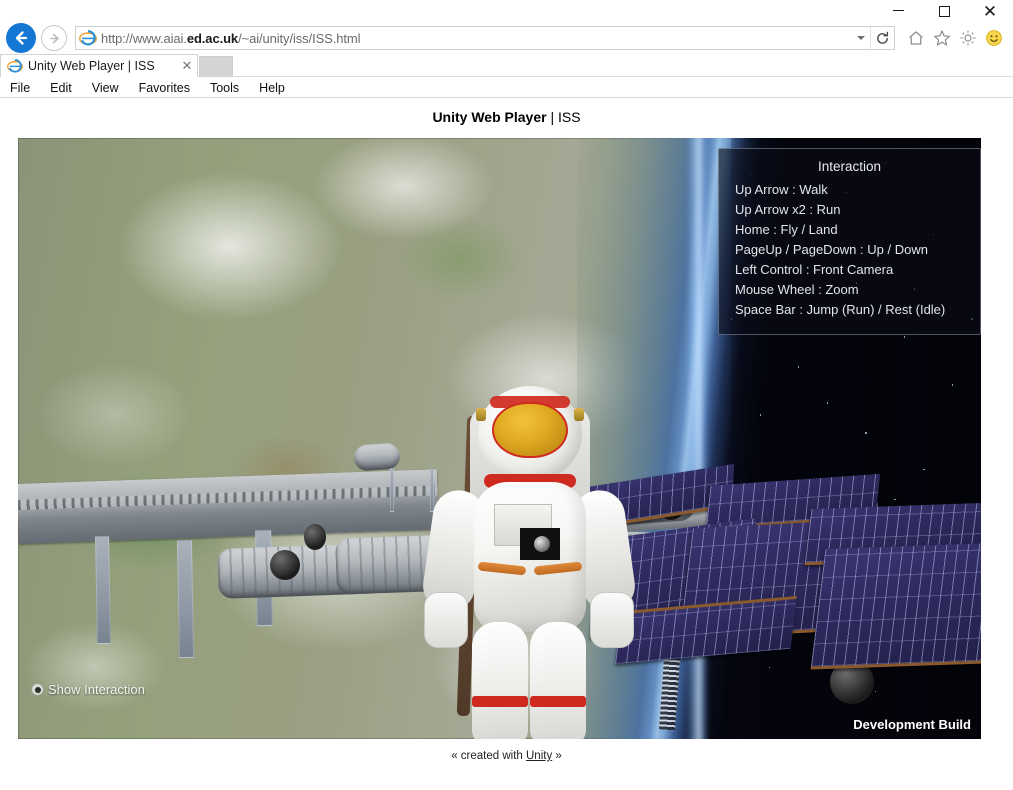  Describe the element at coordinates (557, 756) in the screenshot. I see `credit-suffix: »` at that location.